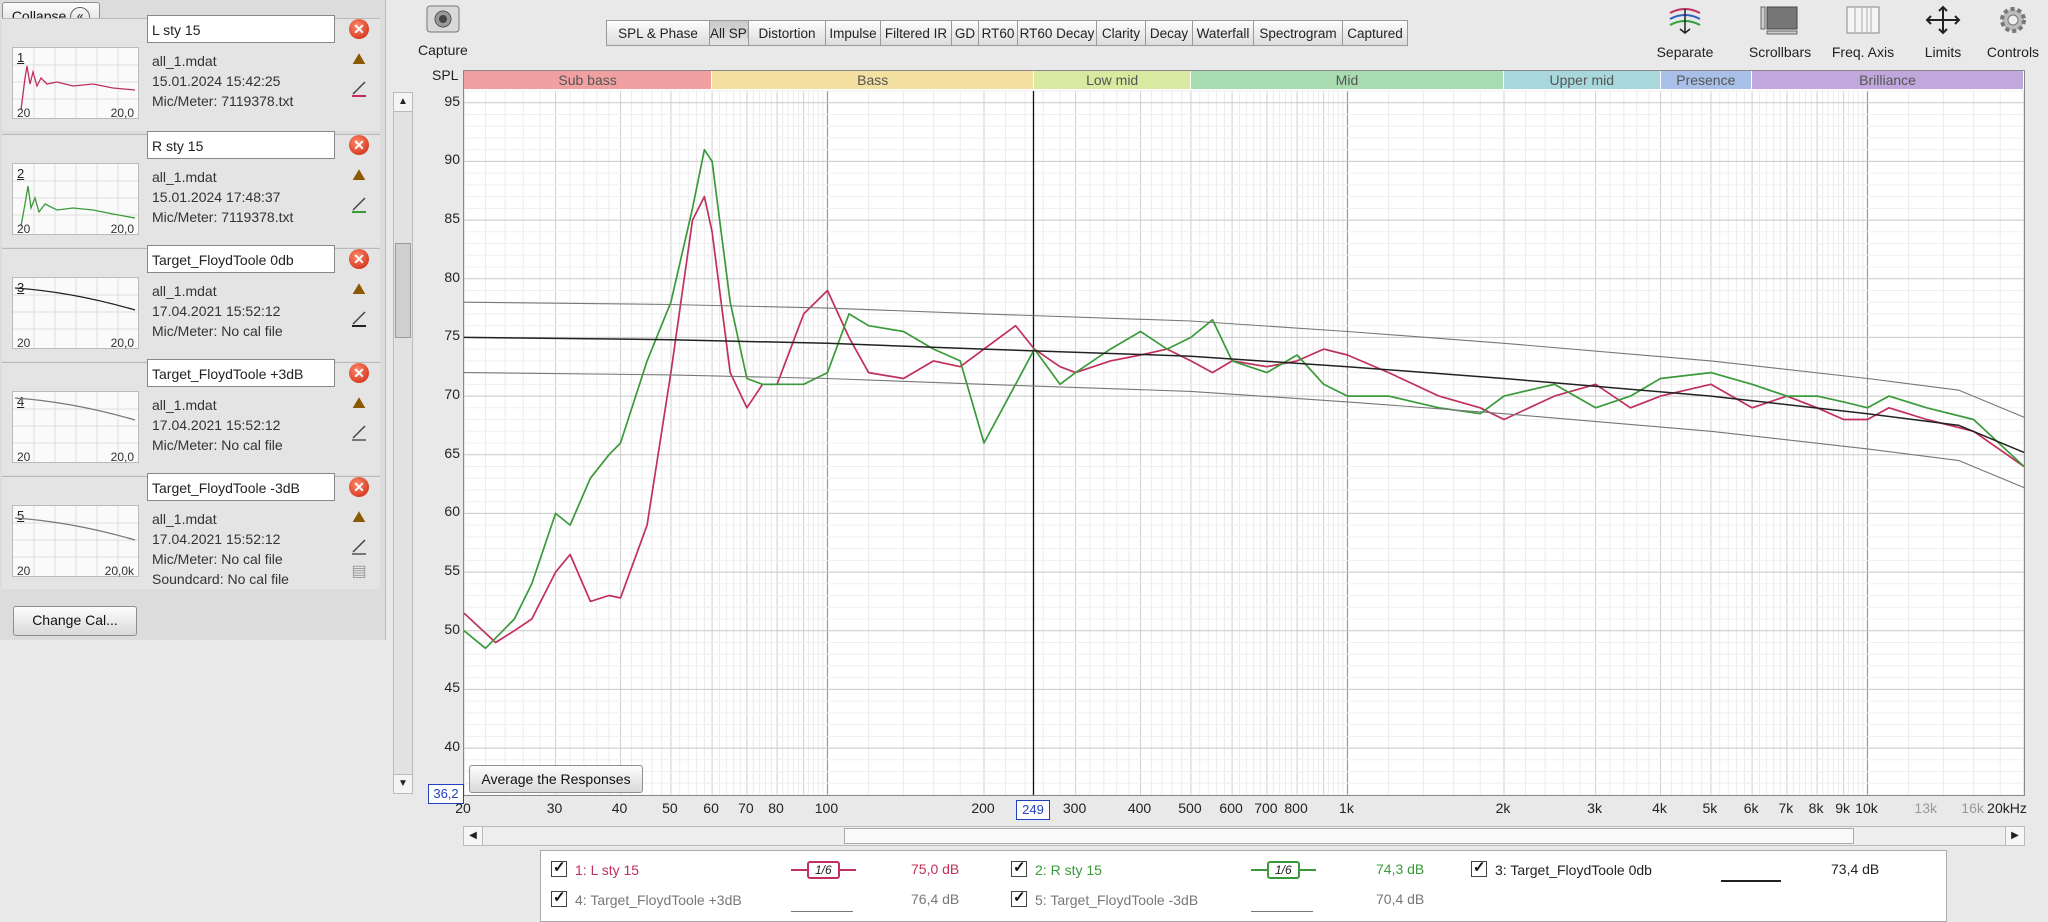 Image resolution: width=2048 pixels, height=922 pixels. Describe the element at coordinates (403, 102) in the screenshot. I see `scroll-up-arrow: ▲` at that location.